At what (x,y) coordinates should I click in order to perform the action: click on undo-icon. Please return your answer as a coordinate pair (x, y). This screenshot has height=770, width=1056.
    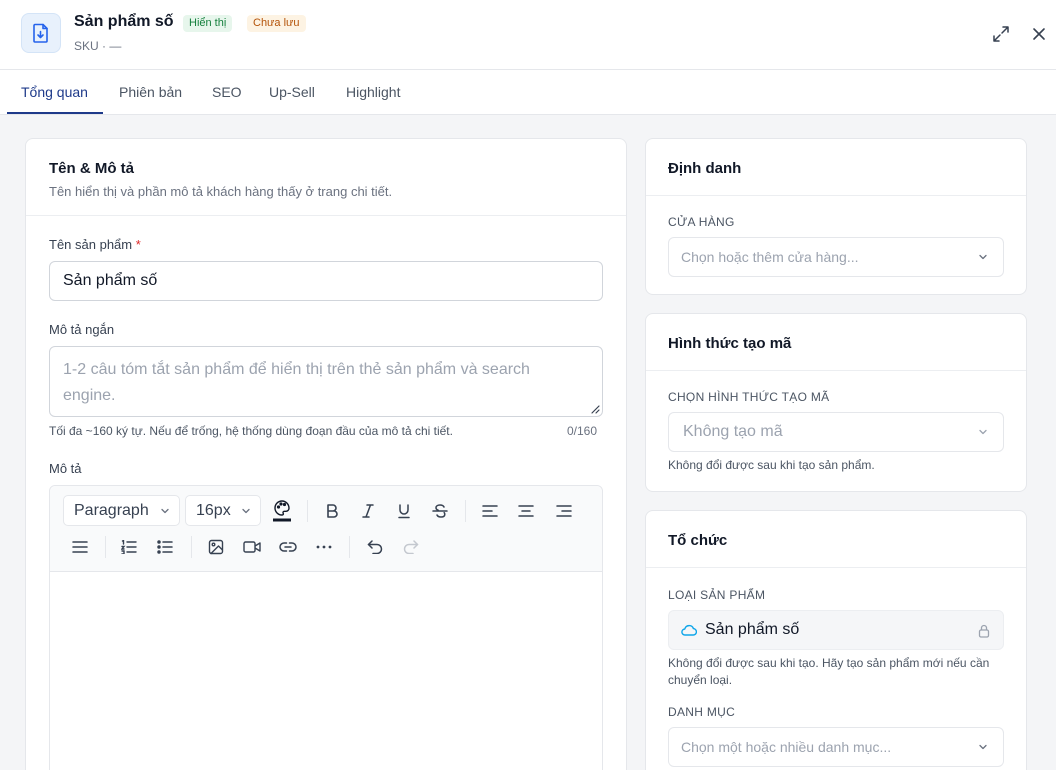
    Looking at the image, I should click on (375, 547).